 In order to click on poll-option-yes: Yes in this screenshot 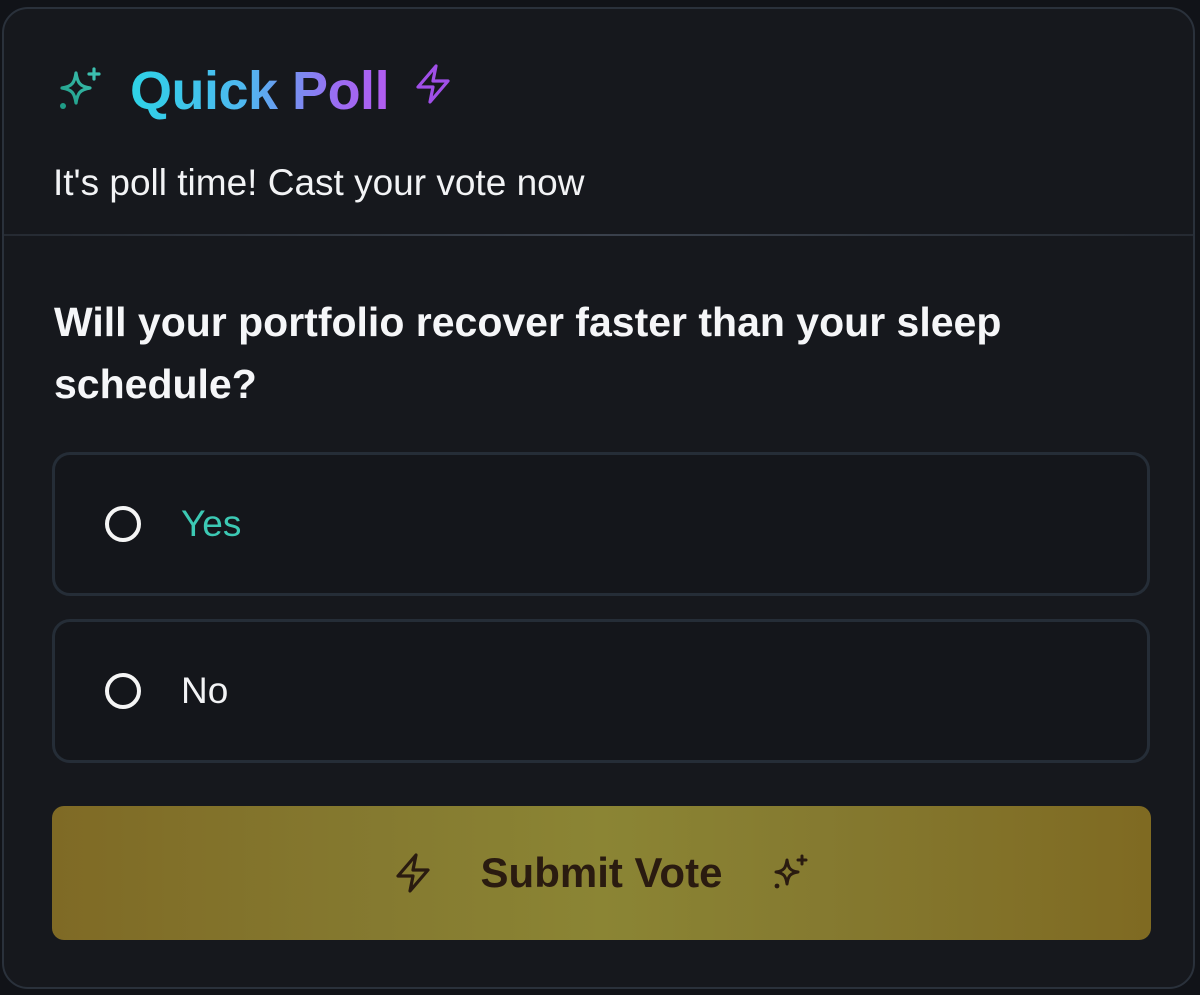, I will do `click(601, 524)`.